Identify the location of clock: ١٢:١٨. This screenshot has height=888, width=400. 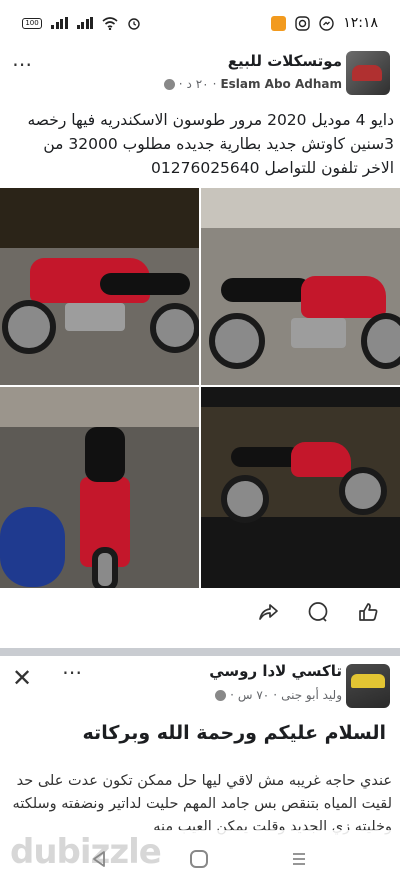
(360, 23).